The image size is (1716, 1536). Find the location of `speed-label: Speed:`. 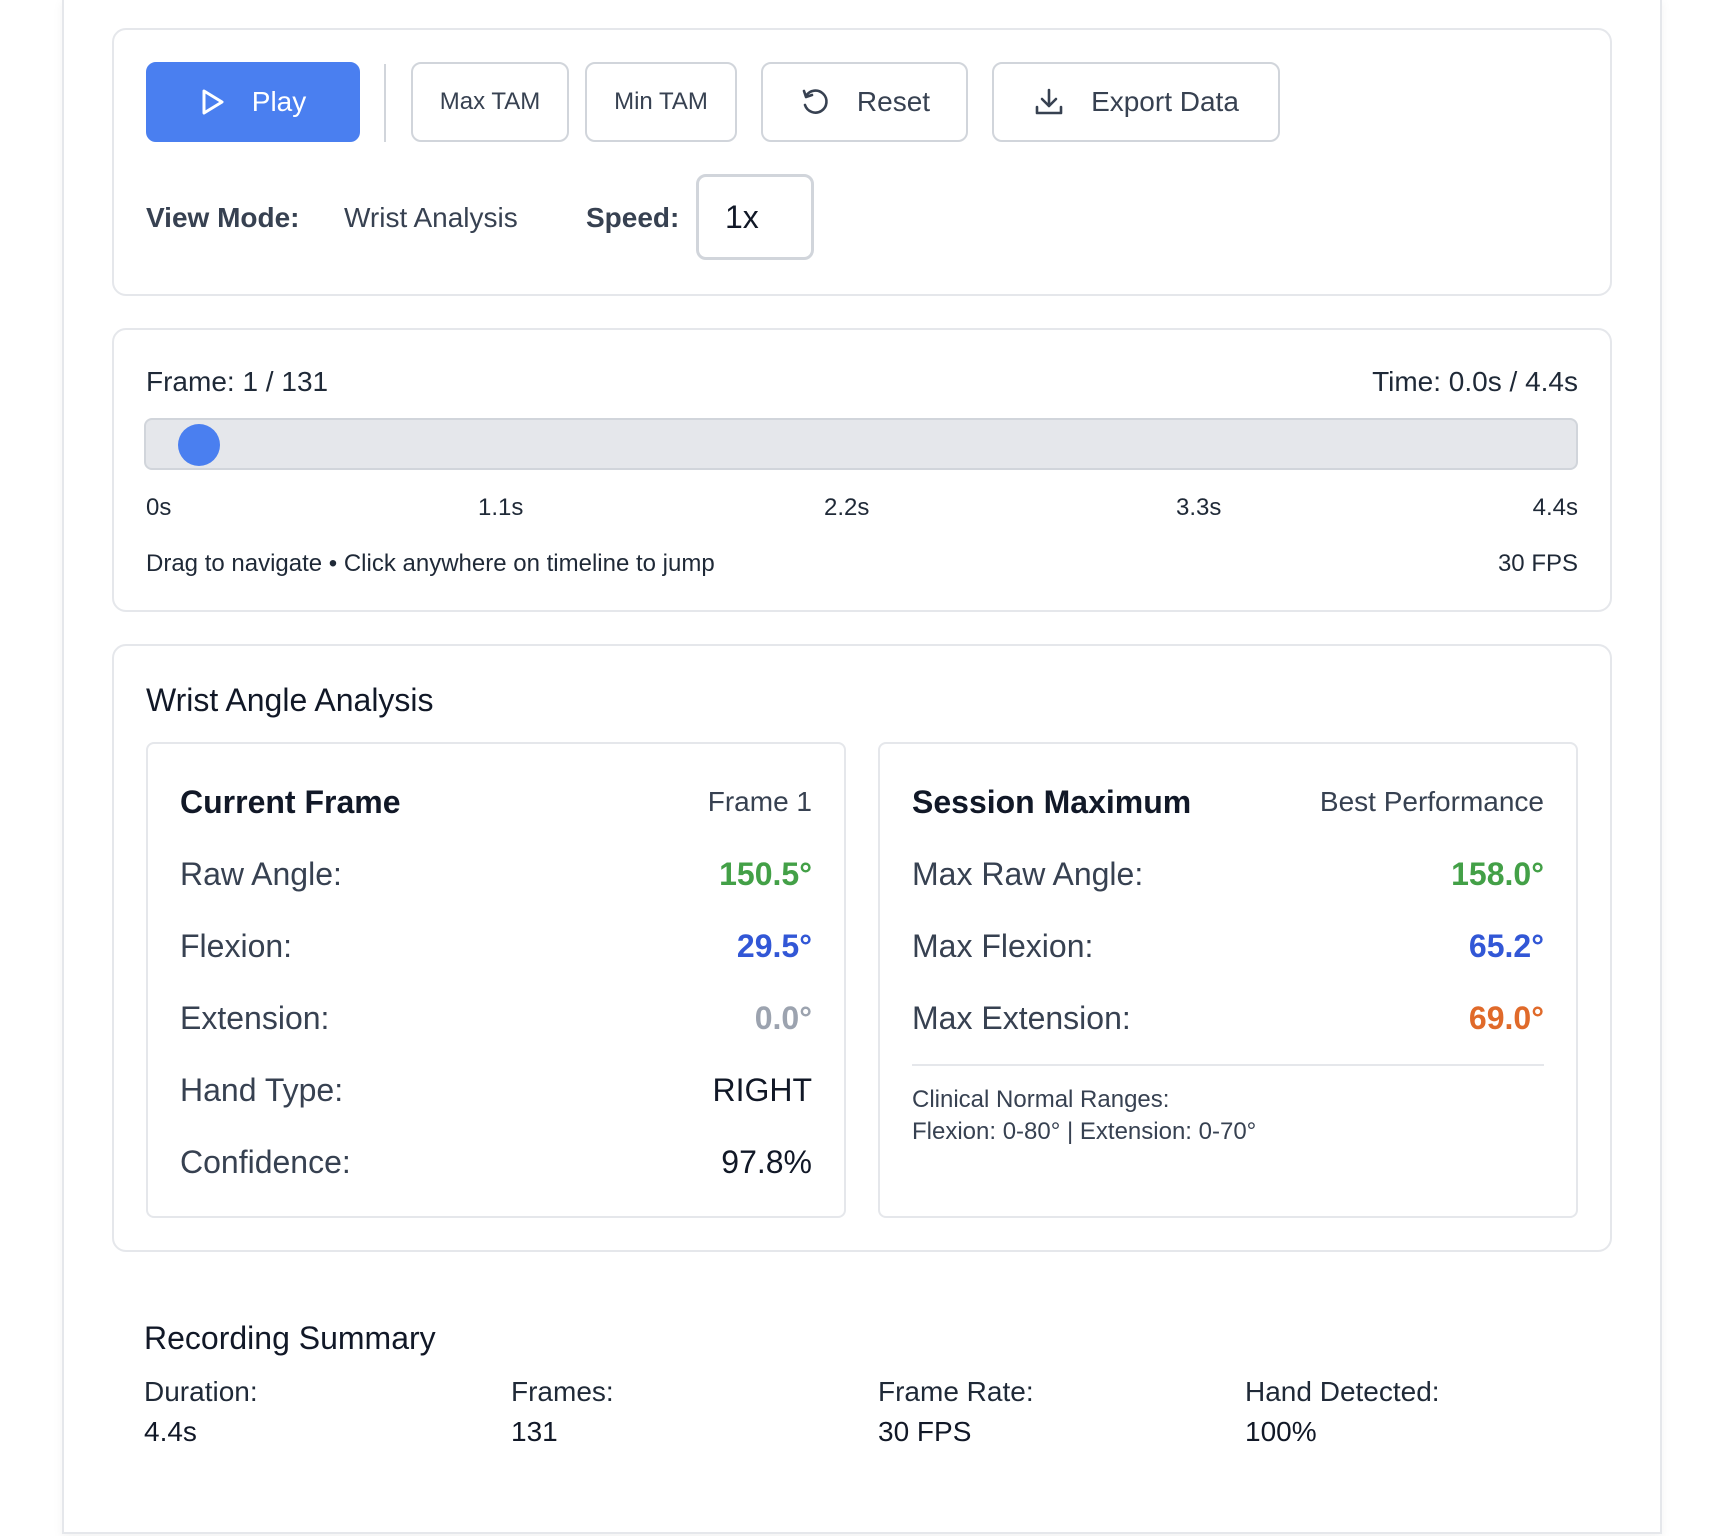

speed-label: Speed: is located at coordinates (633, 217).